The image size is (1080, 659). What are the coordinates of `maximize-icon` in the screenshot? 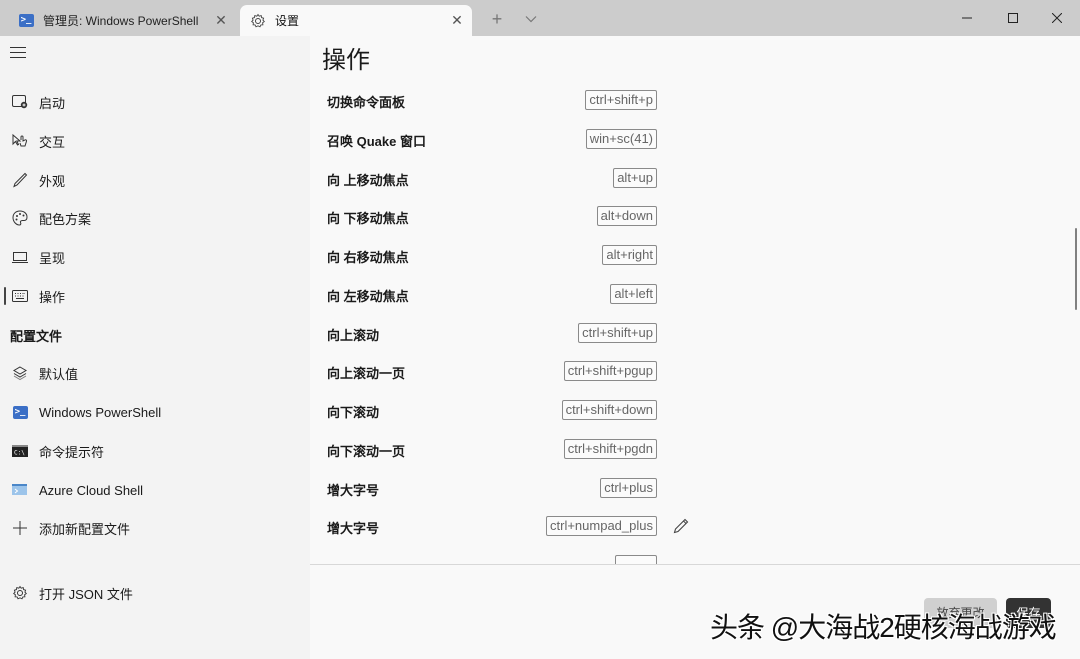 It's located at (1013, 18).